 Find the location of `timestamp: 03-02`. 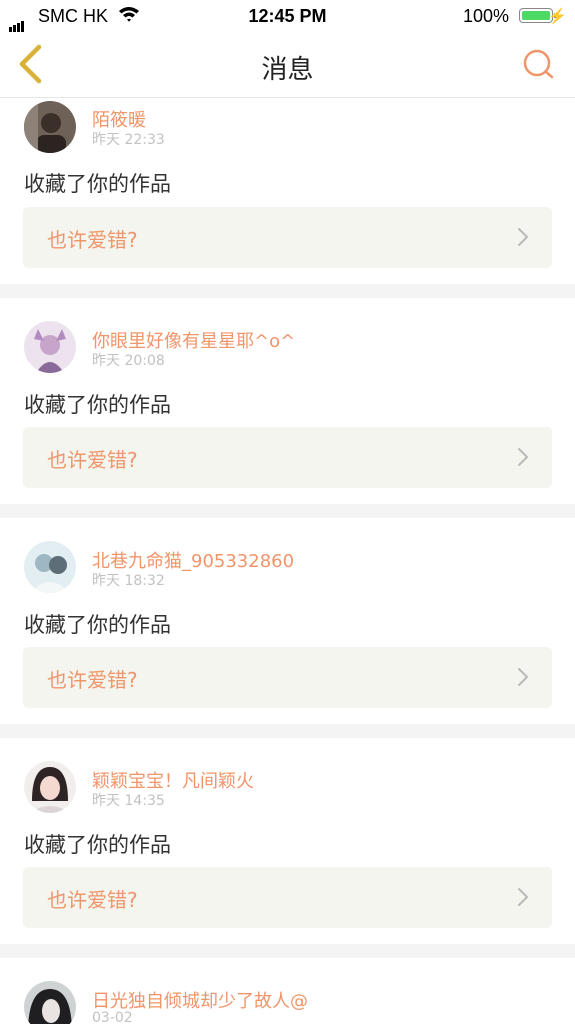

timestamp: 03-02 is located at coordinates (112, 1017).